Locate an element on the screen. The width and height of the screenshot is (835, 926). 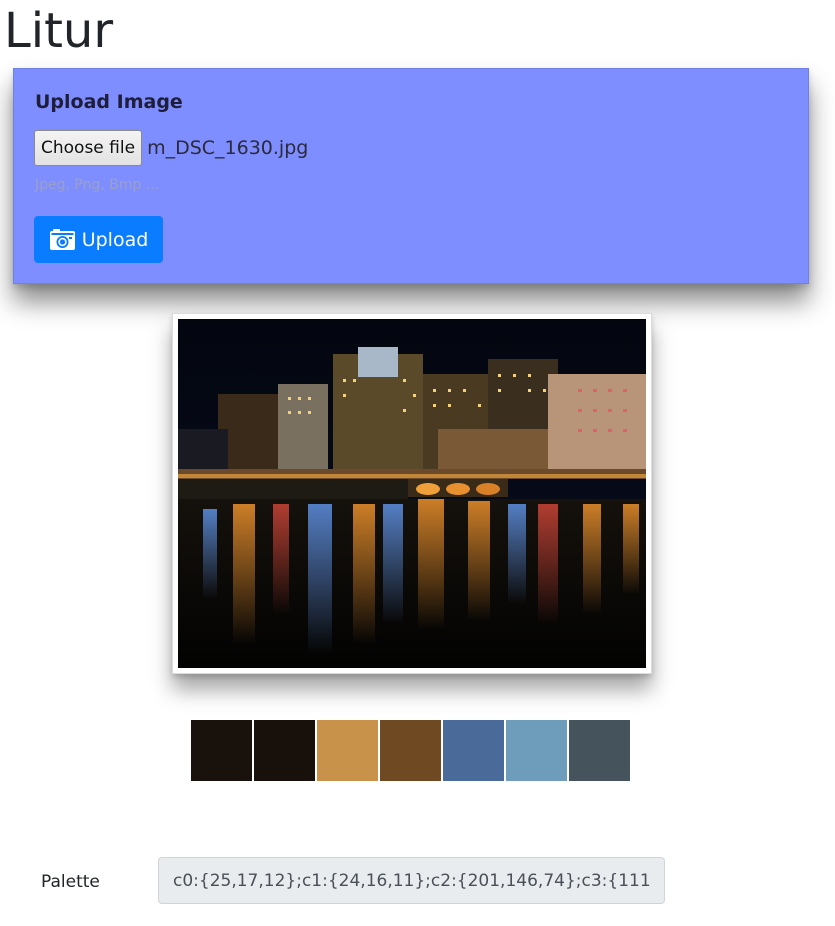
palette-swatches is located at coordinates (410, 750).